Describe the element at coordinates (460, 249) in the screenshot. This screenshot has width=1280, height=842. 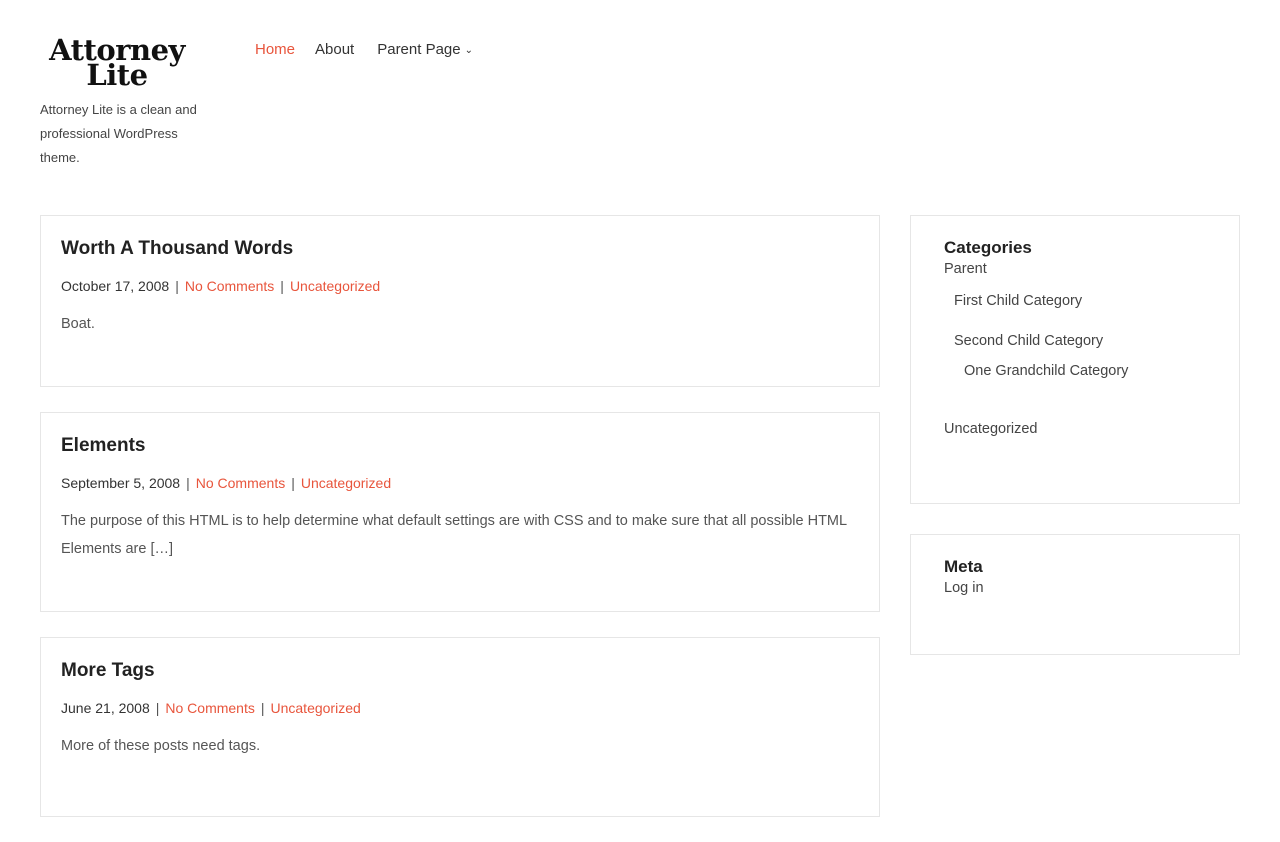
I see `post-title: Worth A Thousand Words` at that location.